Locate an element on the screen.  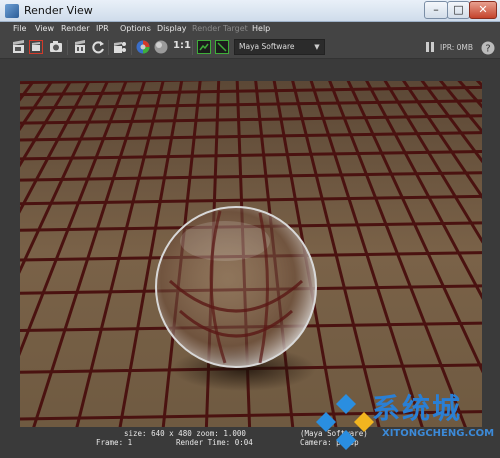
menu-render-target: Render Target is located at coordinates (220, 28).